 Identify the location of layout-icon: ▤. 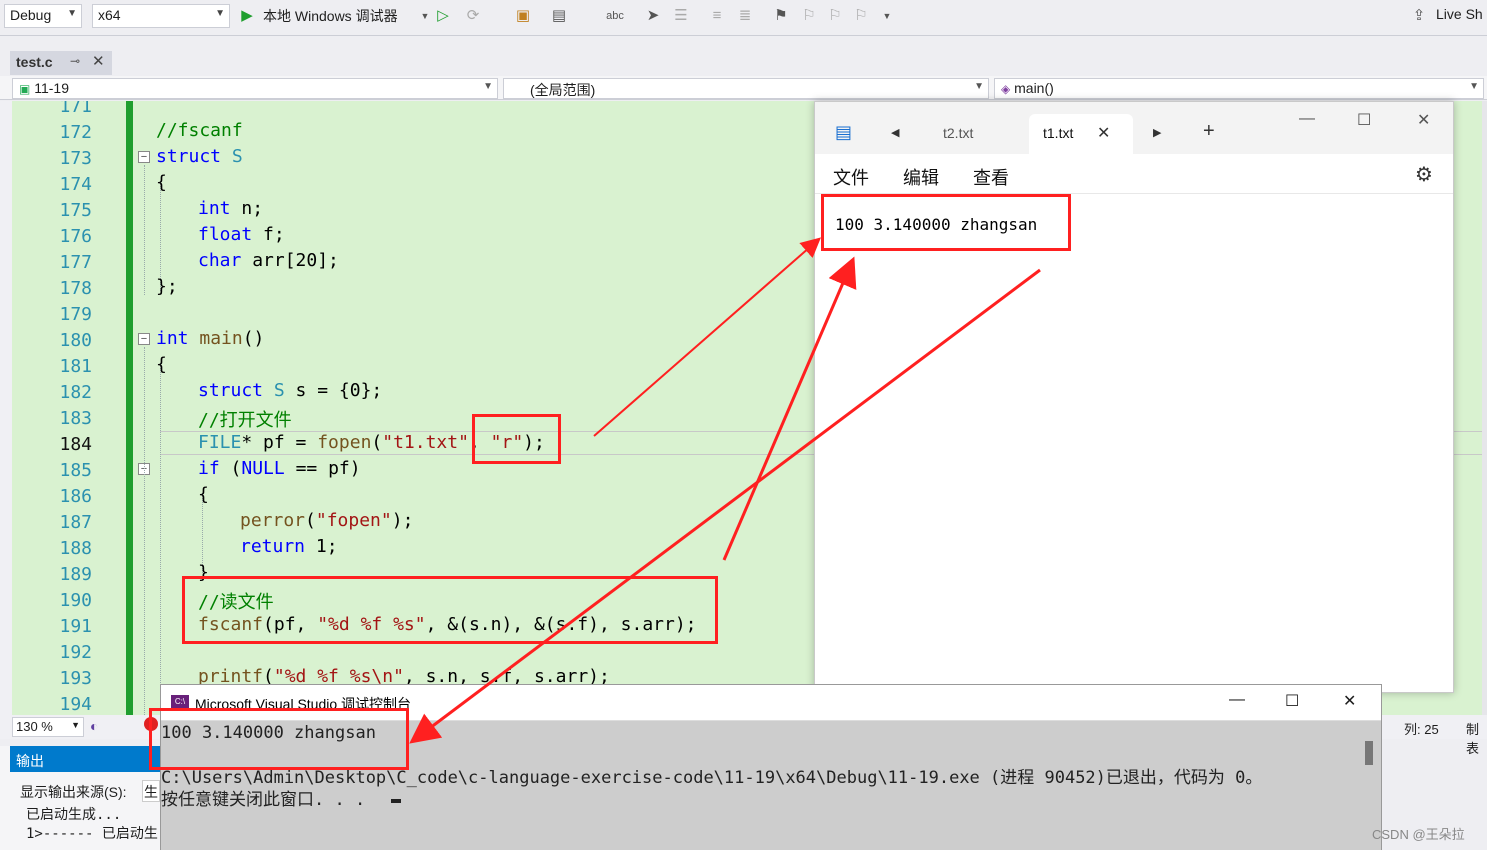
(559, 16).